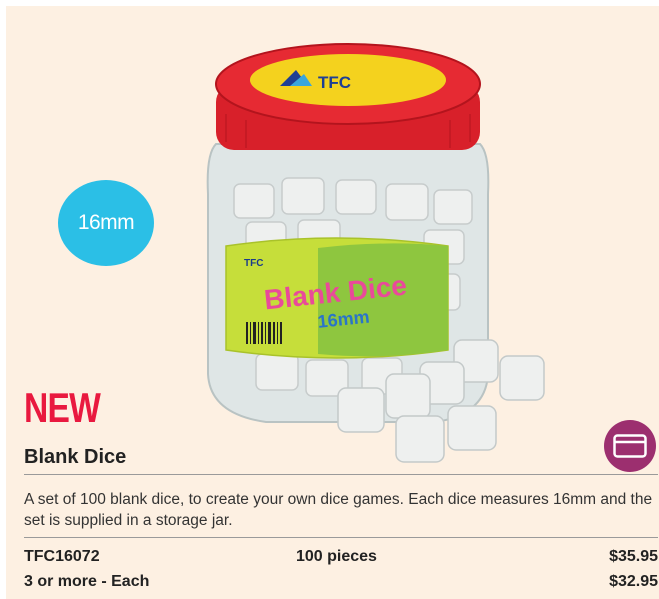  I want to click on product-code: TFC16072, so click(62, 556).